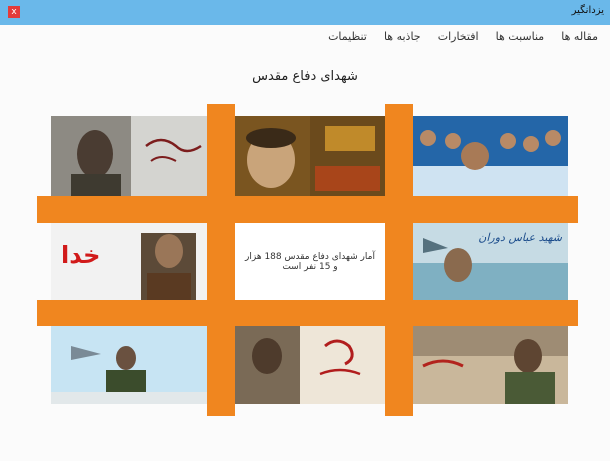 The height and width of the screenshot is (461, 610). I want to click on tile-overlay-text: شهید عباس دوران, so click(520, 237).